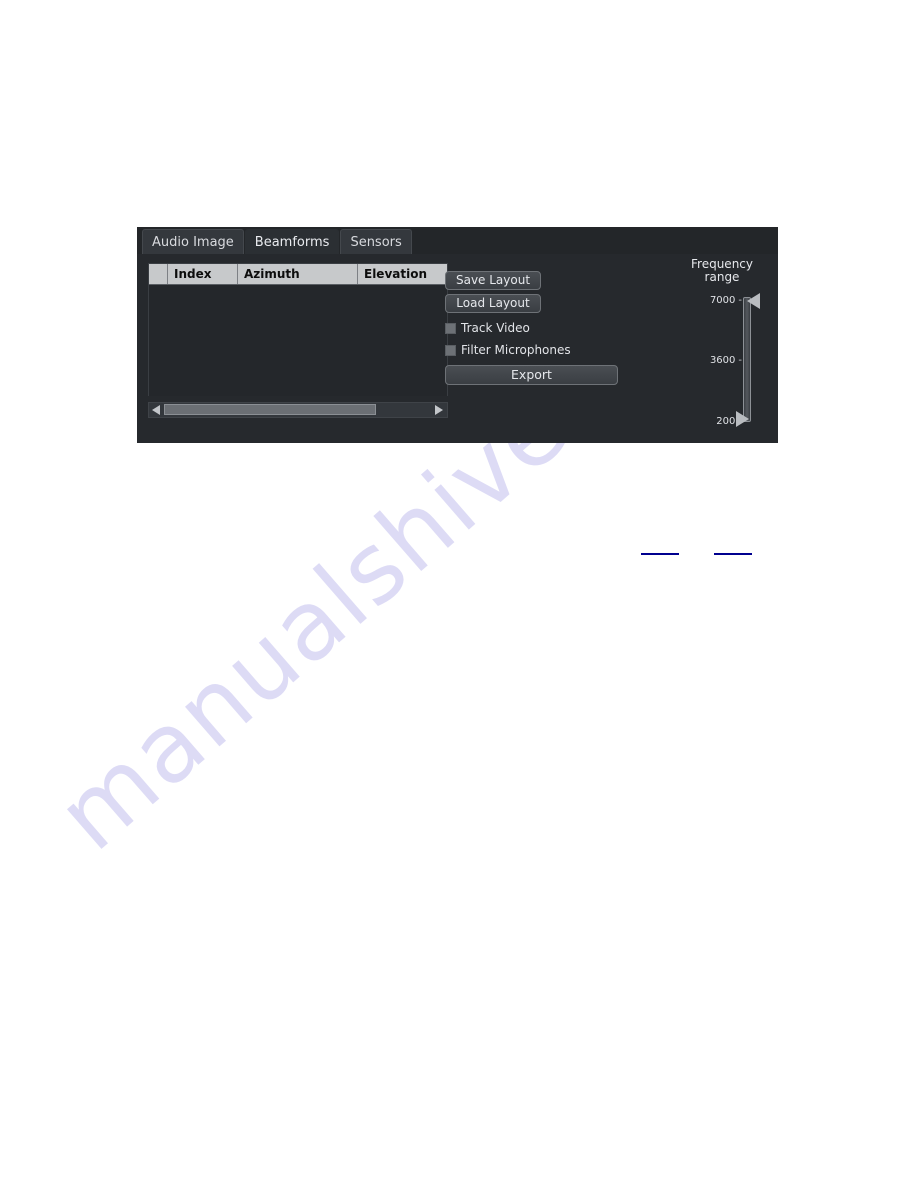 This screenshot has width=918, height=1188. What do you see at coordinates (402, 274) in the screenshot?
I see `table-header-elevation: Elevation` at bounding box center [402, 274].